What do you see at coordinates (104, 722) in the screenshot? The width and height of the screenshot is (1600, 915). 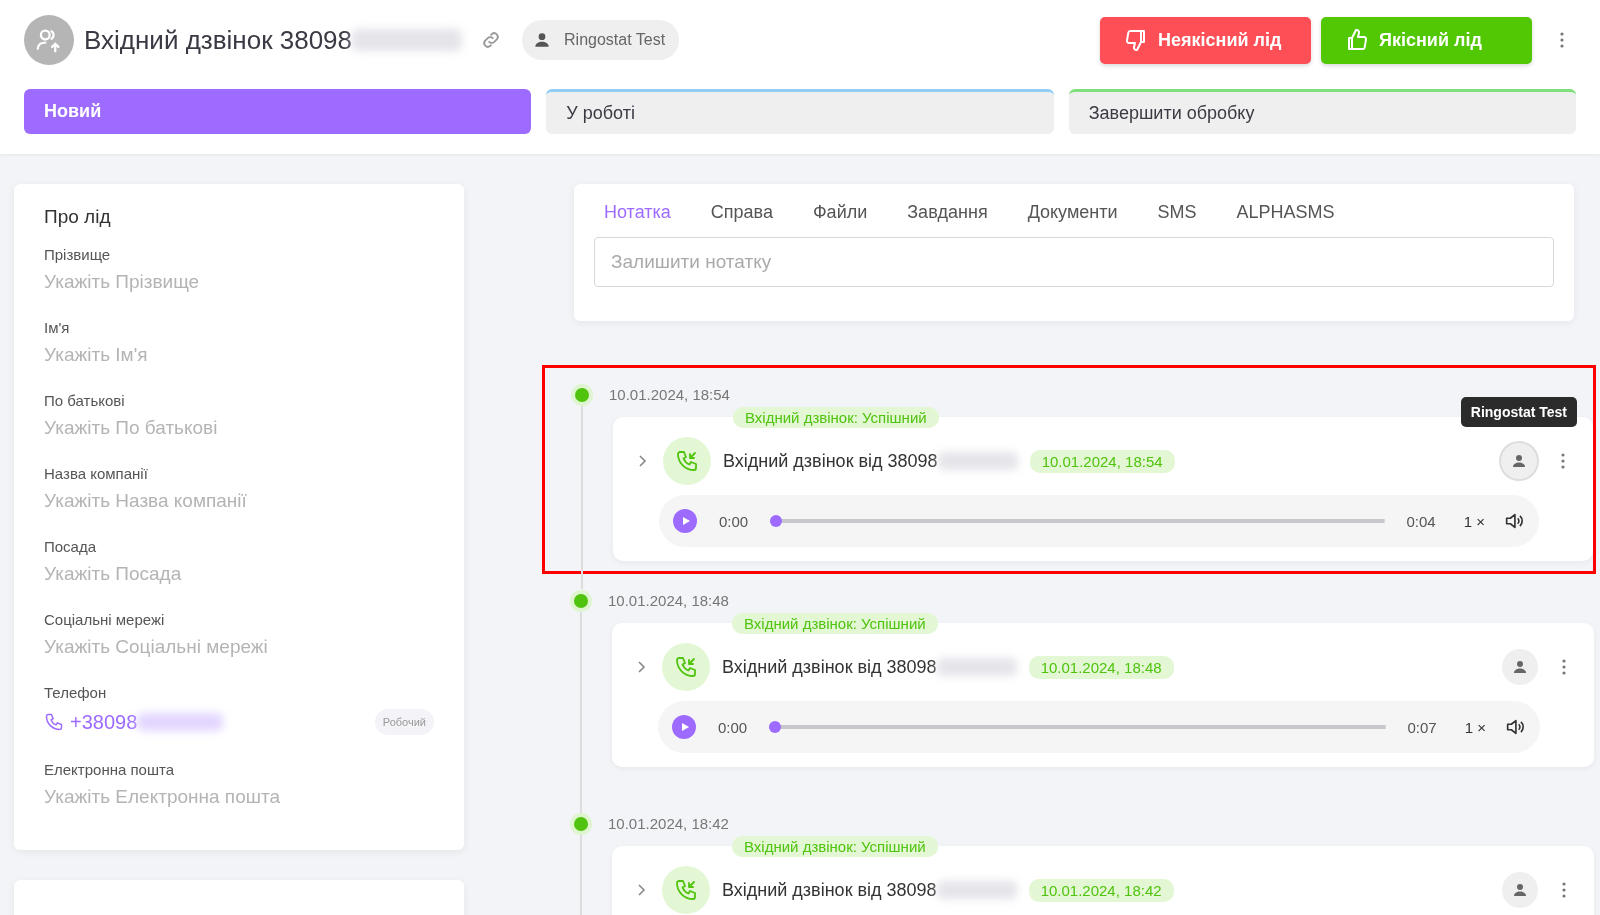 I see `phone-link: +38098` at bounding box center [104, 722].